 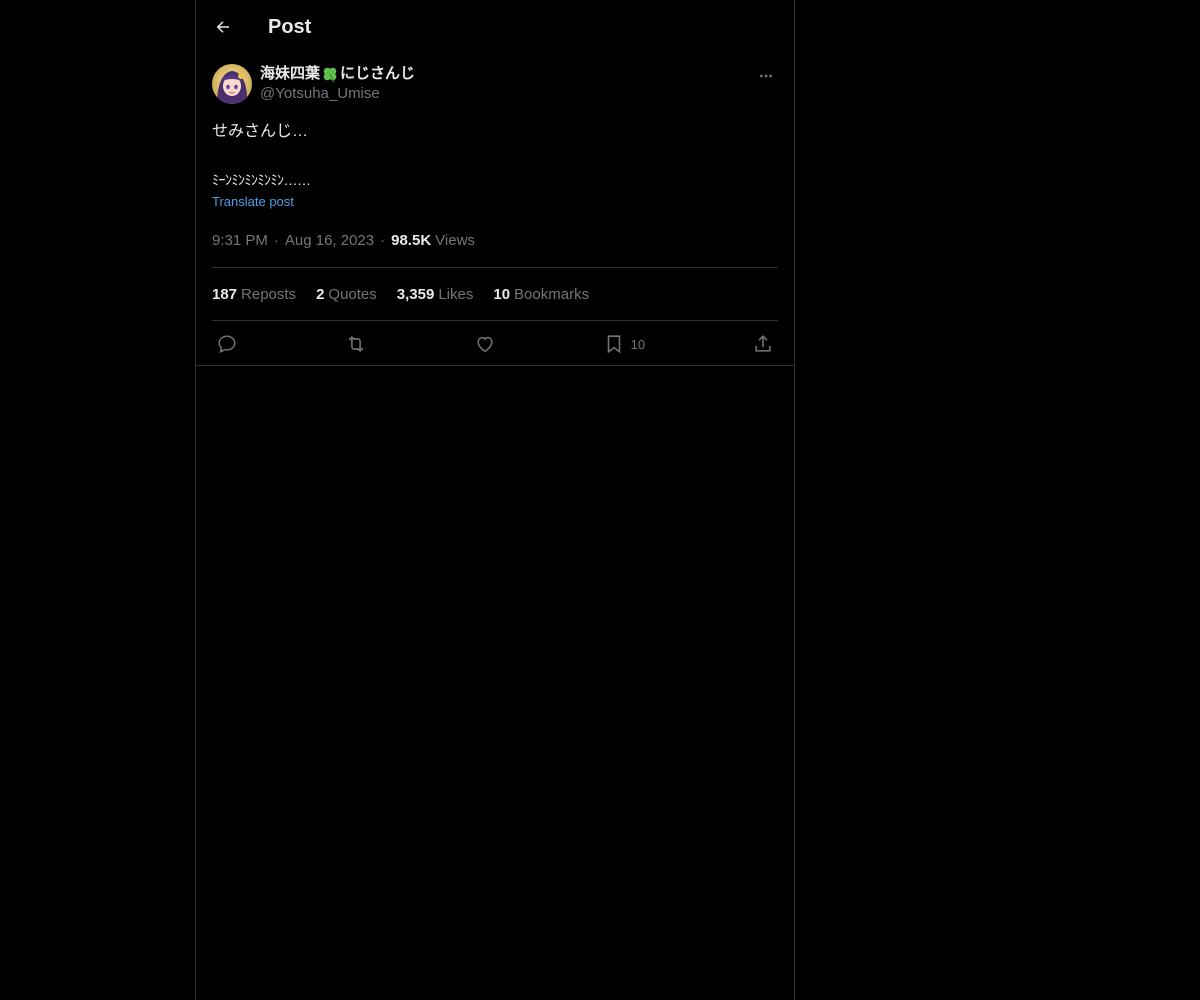 What do you see at coordinates (352, 294) in the screenshot?
I see `quotes-label: Quotes` at bounding box center [352, 294].